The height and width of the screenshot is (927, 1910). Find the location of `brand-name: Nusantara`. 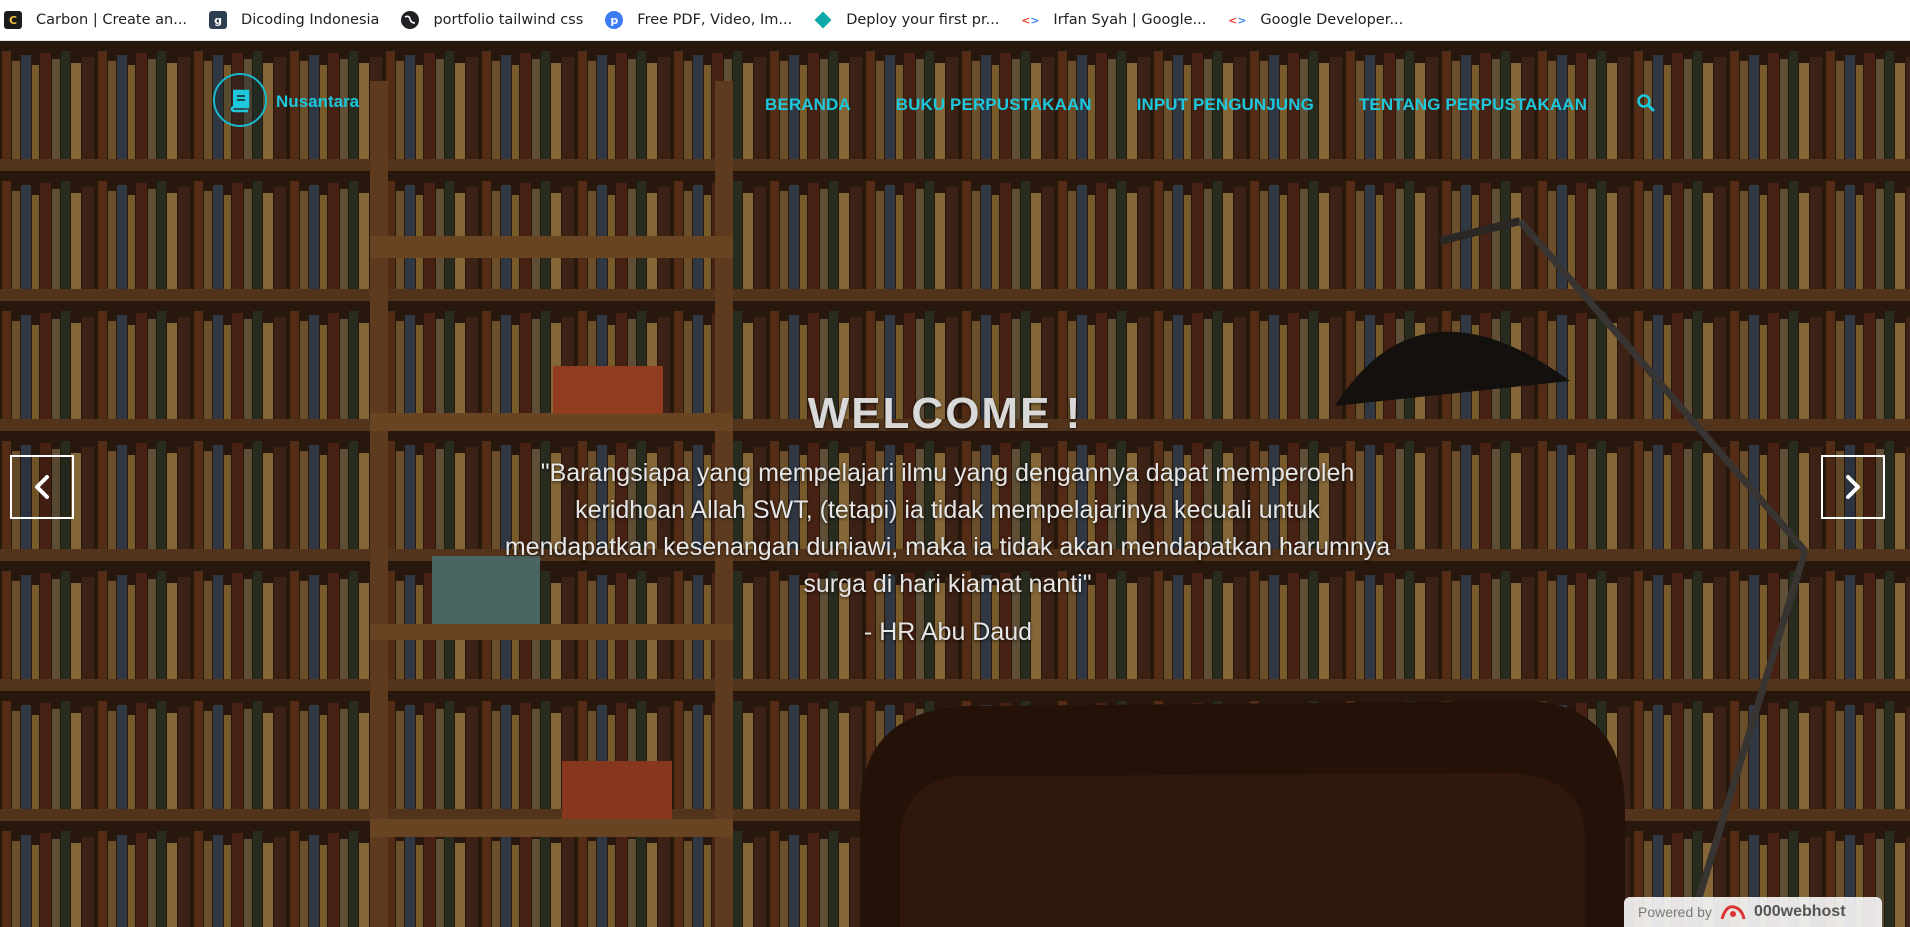

brand-name: Nusantara is located at coordinates (317, 102).